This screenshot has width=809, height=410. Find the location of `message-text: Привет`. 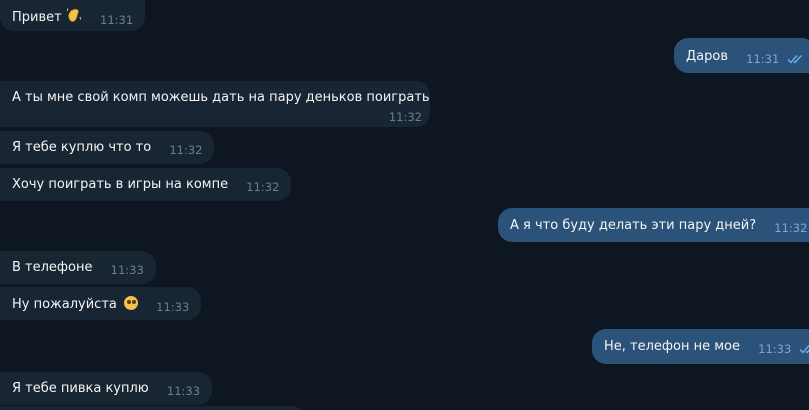

message-text: Привет is located at coordinates (37, 17).